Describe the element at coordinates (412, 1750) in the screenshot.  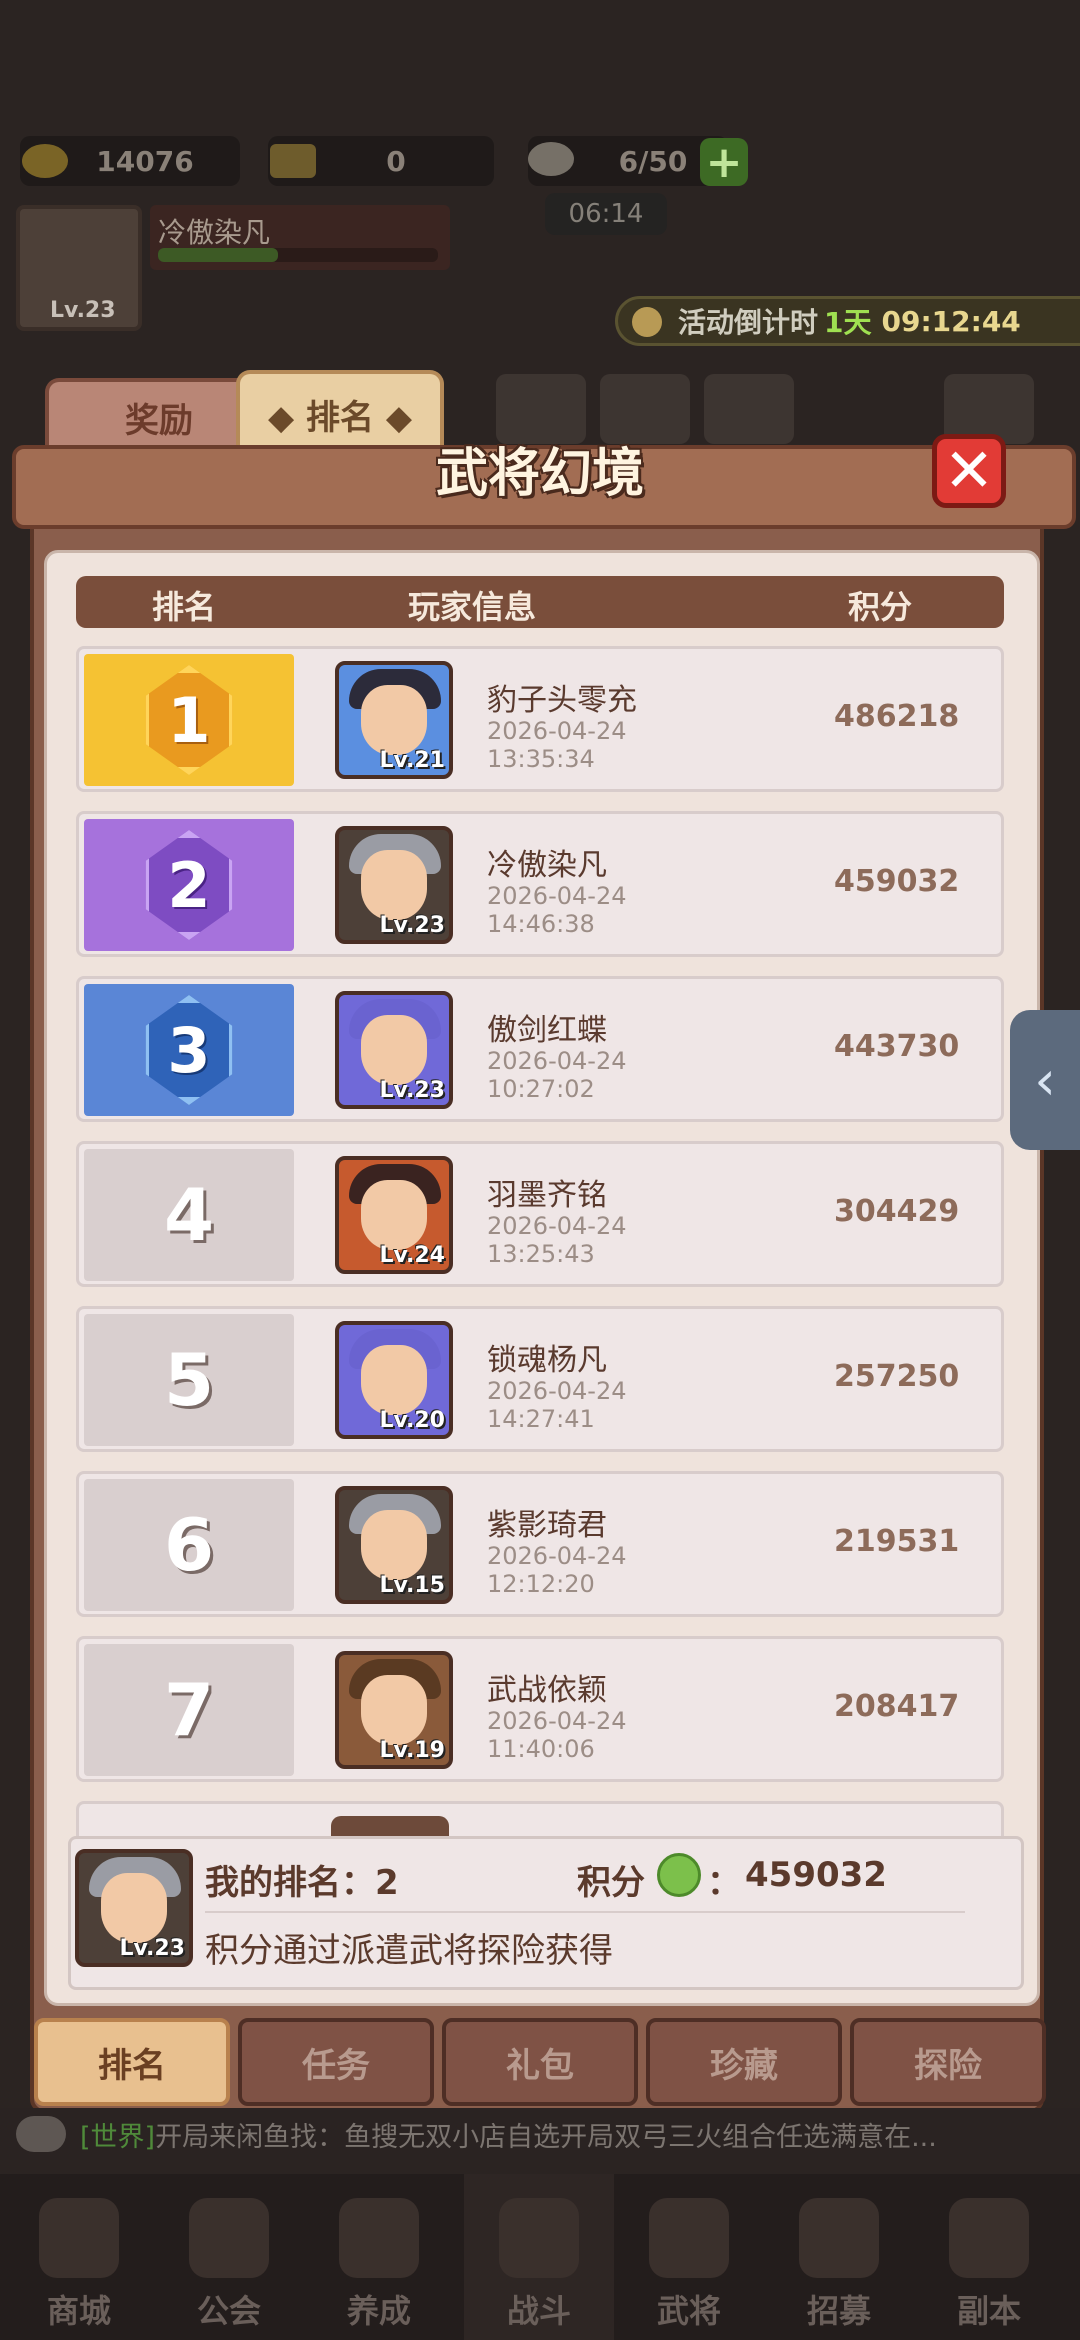
I see `level-label: Lv.19` at that location.